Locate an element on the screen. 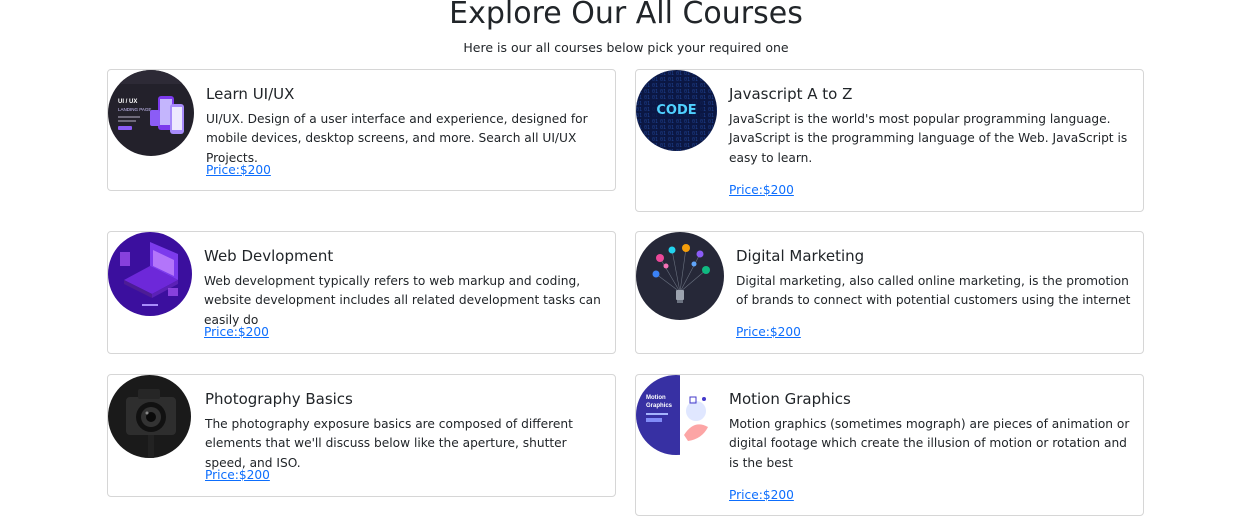 The height and width of the screenshot is (527, 1257). svg-text: UI / UX is located at coordinates (127, 102).